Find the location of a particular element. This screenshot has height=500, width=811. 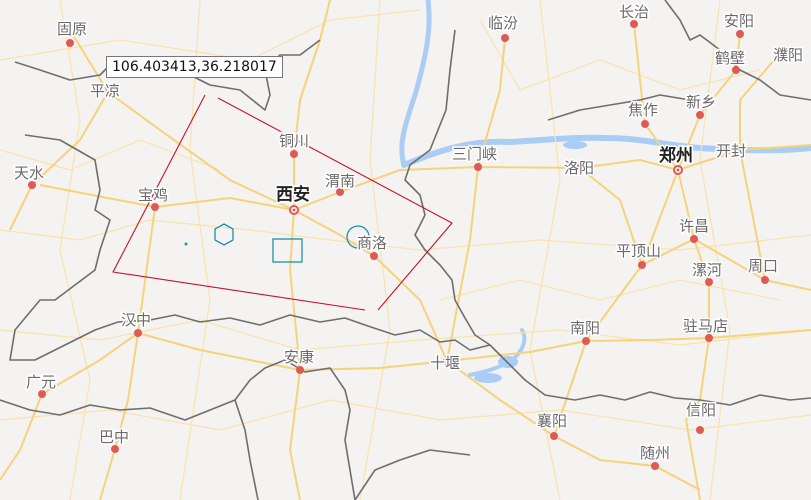

city-label: 平顶山 is located at coordinates (638, 251).